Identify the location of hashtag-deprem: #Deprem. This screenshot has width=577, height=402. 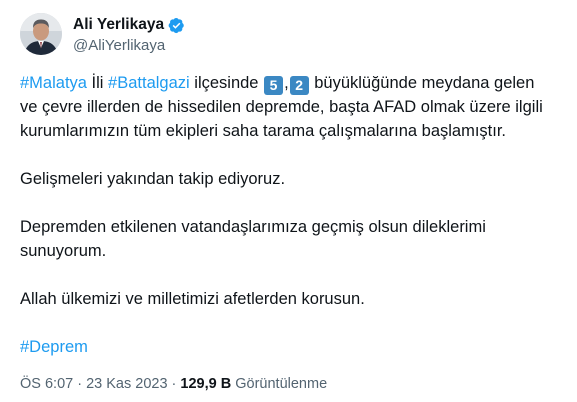
(54, 347).